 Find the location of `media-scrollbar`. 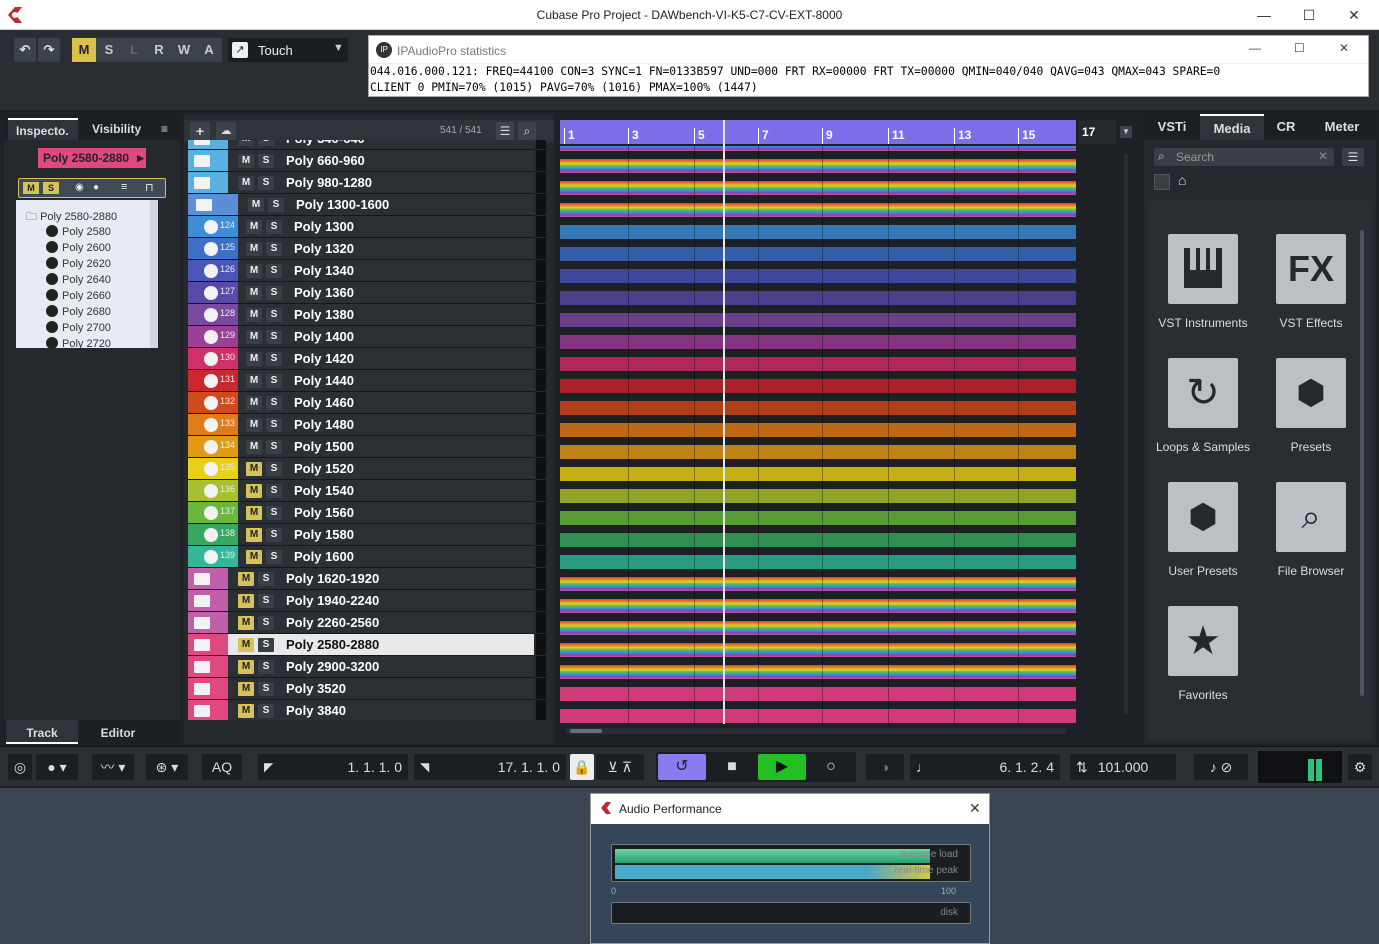

media-scrollbar is located at coordinates (1362, 463).